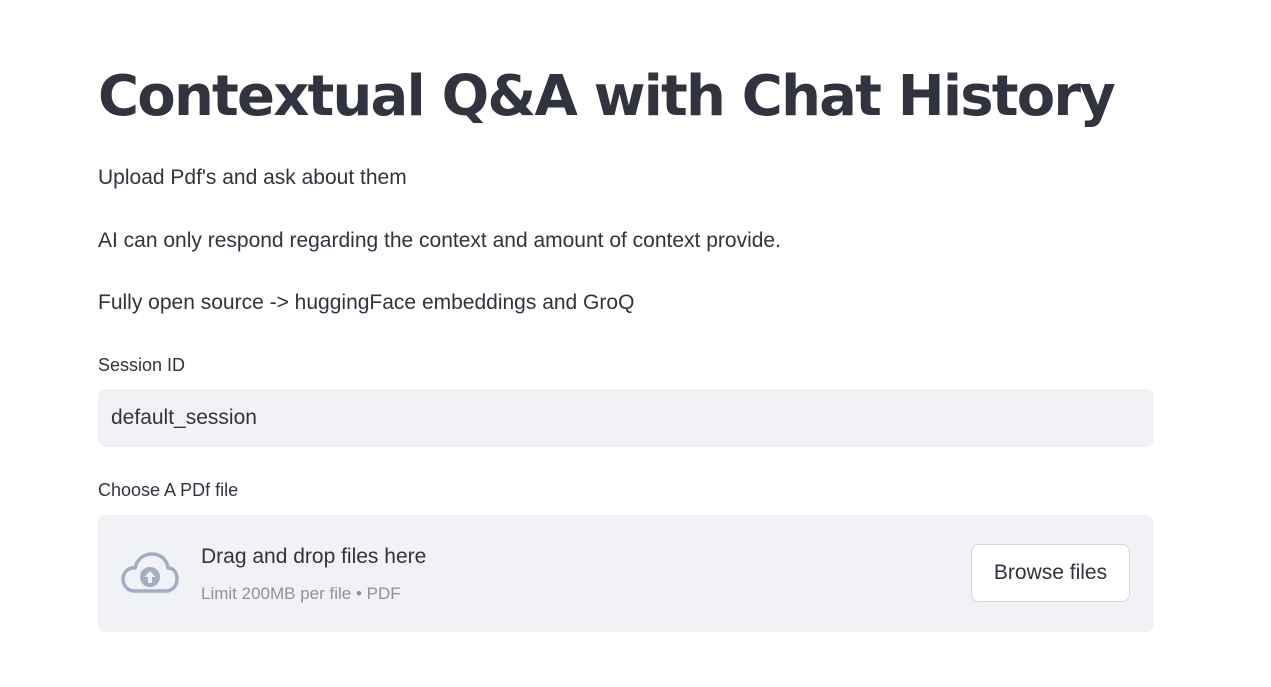 This screenshot has width=1271, height=687. What do you see at coordinates (142, 365) in the screenshot?
I see `session-id-label: Session ID` at bounding box center [142, 365].